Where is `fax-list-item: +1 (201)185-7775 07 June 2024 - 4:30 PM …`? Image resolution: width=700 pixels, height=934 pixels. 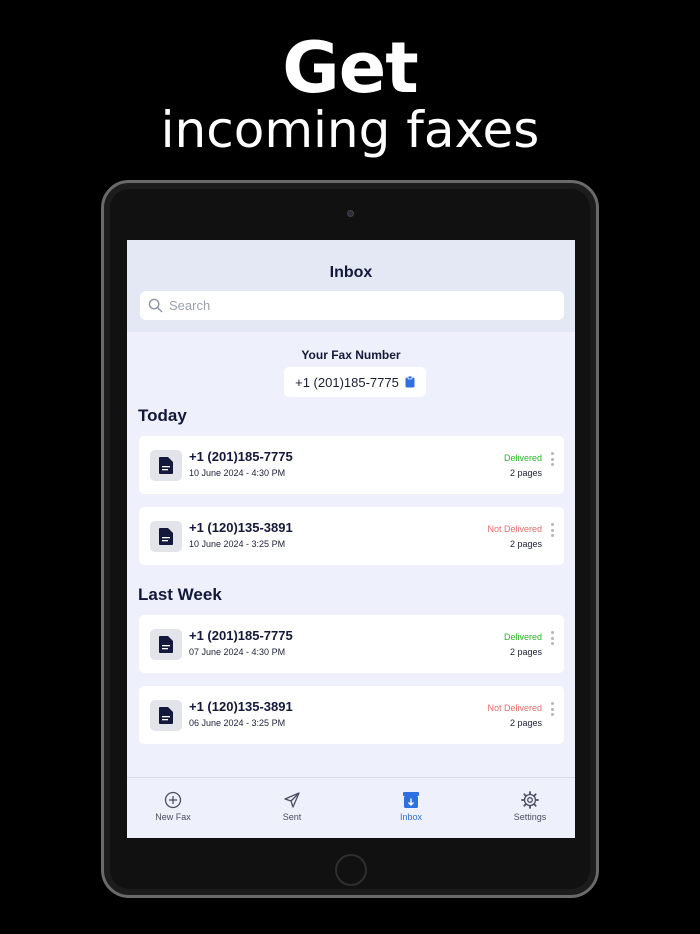 fax-list-item: +1 (201)185-7775 07 June 2024 - 4:30 PM … is located at coordinates (351, 644).